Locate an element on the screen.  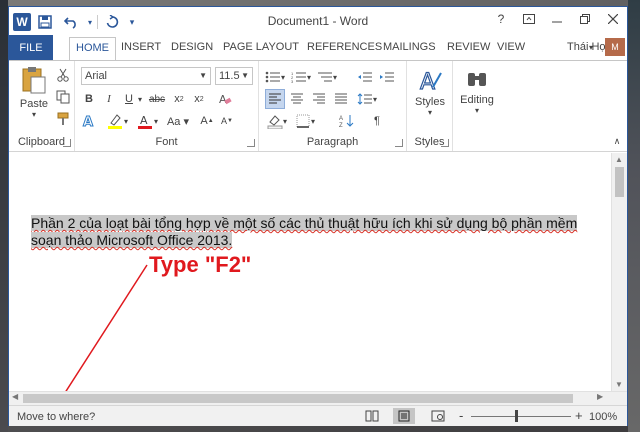
scroll-down-icon: ▼ is located at coordinates (619, 384).